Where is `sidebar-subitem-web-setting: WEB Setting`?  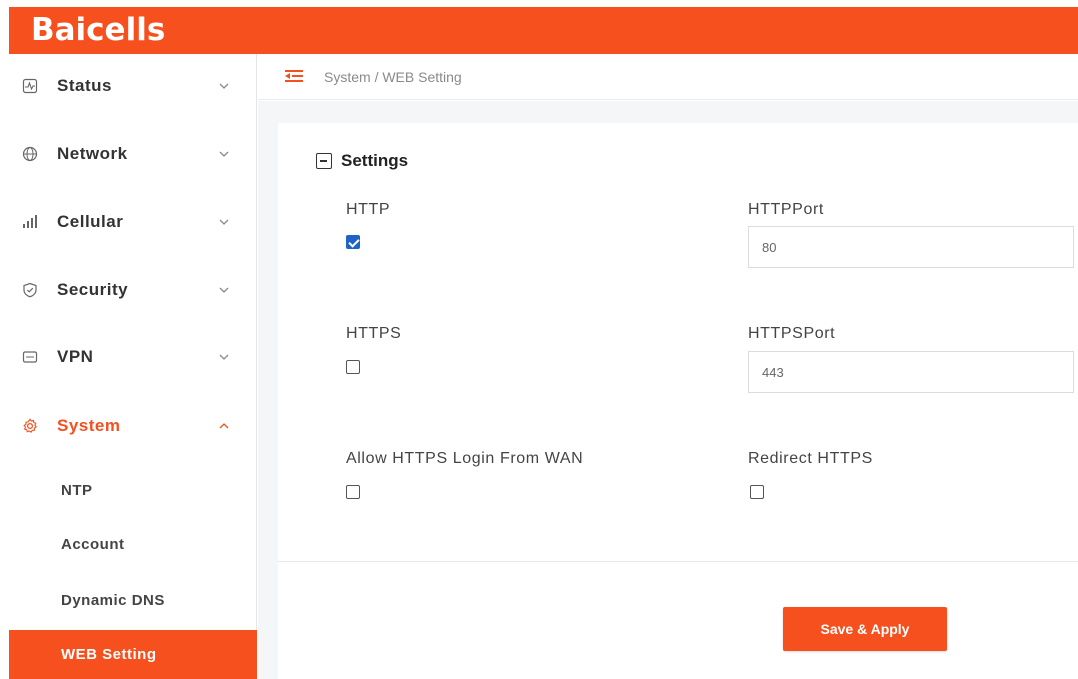
sidebar-subitem-web-setting: WEB Setting is located at coordinates (133, 654).